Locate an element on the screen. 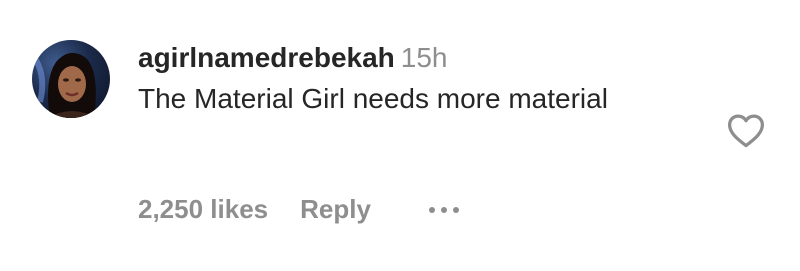  comment-actions: 2,250 likes Reply is located at coordinates (298, 209).